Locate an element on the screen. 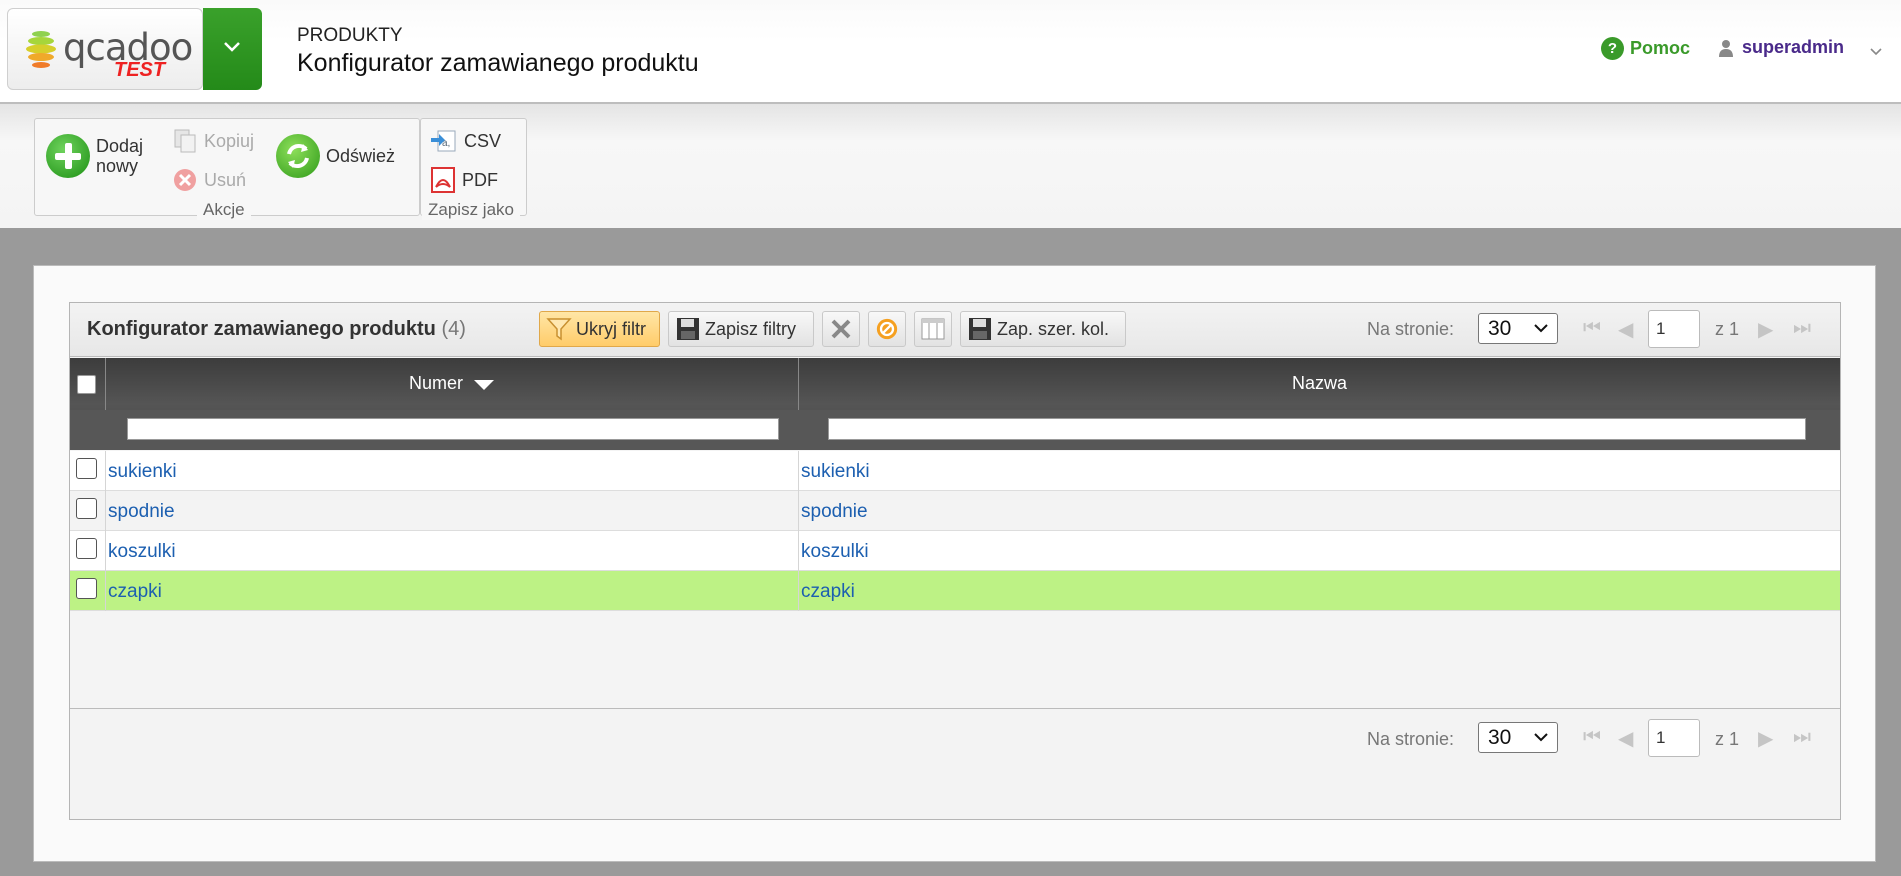 This screenshot has height=876, width=1901. add-new-label-1: Dodaj is located at coordinates (120, 146).